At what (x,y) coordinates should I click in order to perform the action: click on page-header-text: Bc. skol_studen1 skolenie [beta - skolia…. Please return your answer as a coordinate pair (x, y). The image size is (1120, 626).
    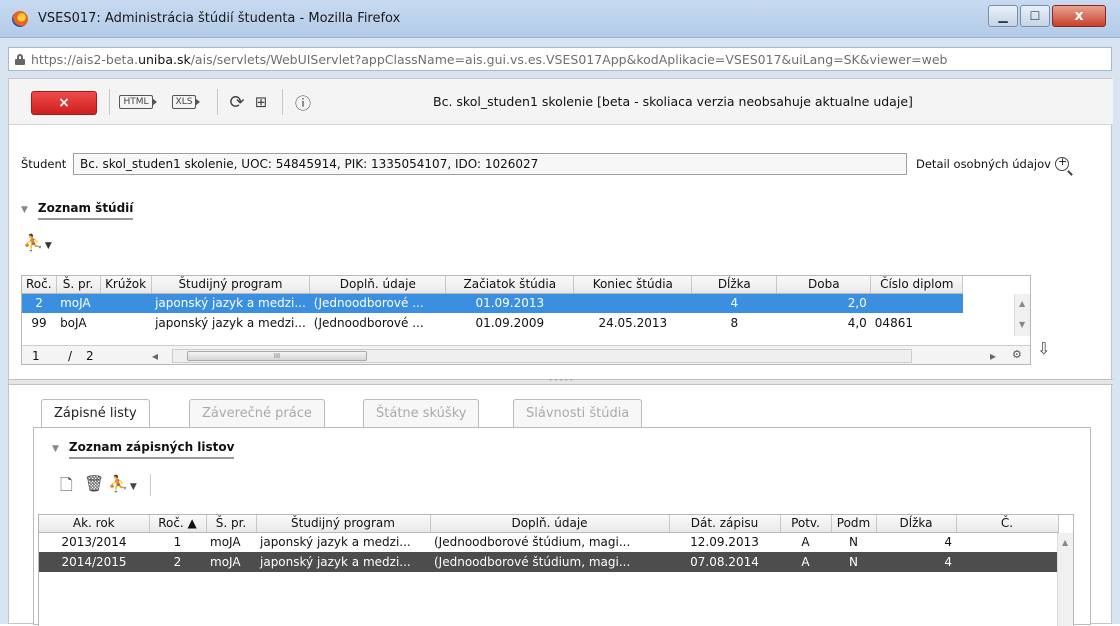
    Looking at the image, I should click on (673, 101).